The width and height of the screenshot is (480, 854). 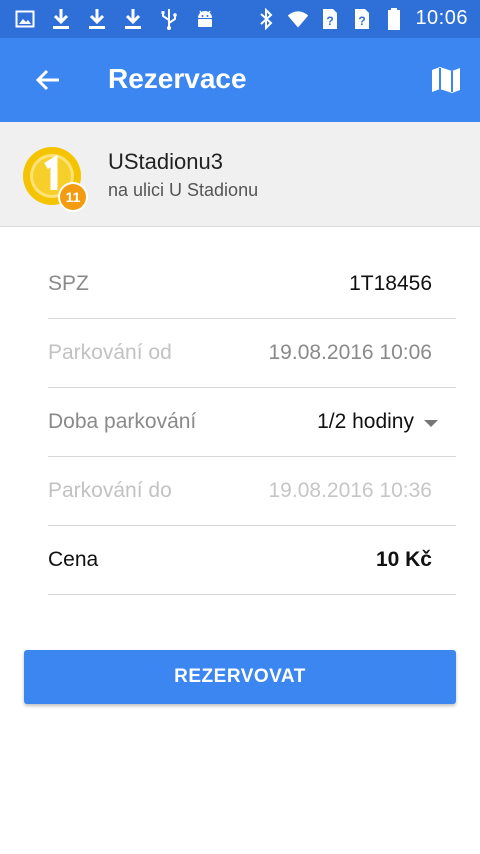 I want to click on lot-badge: 11, so click(x=73, y=197).